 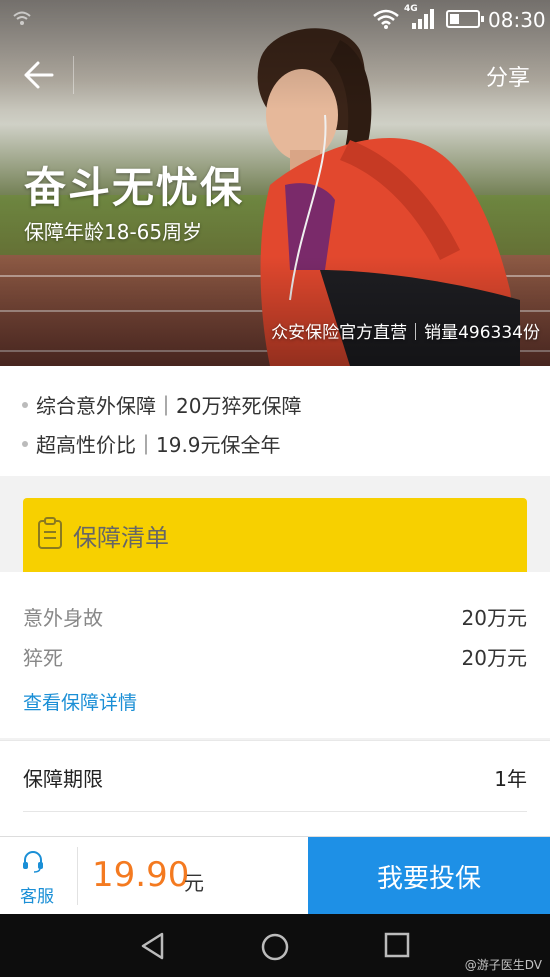 What do you see at coordinates (275, 19) in the screenshot?
I see `status-bar: 4G 08:30` at bounding box center [275, 19].